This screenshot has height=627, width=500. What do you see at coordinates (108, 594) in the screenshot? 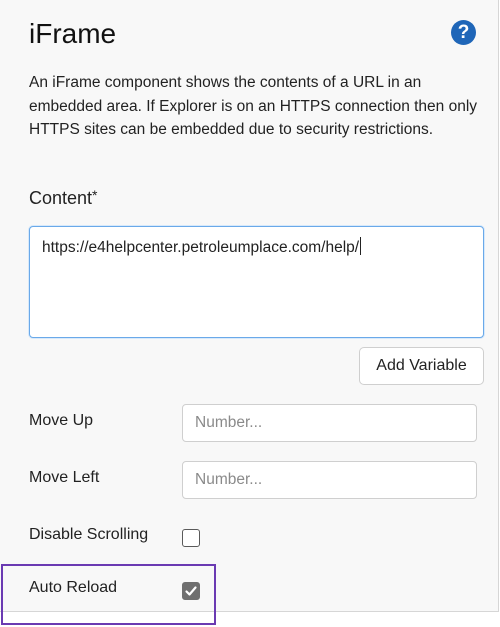
I see `auto-reload-highlight-box` at bounding box center [108, 594].